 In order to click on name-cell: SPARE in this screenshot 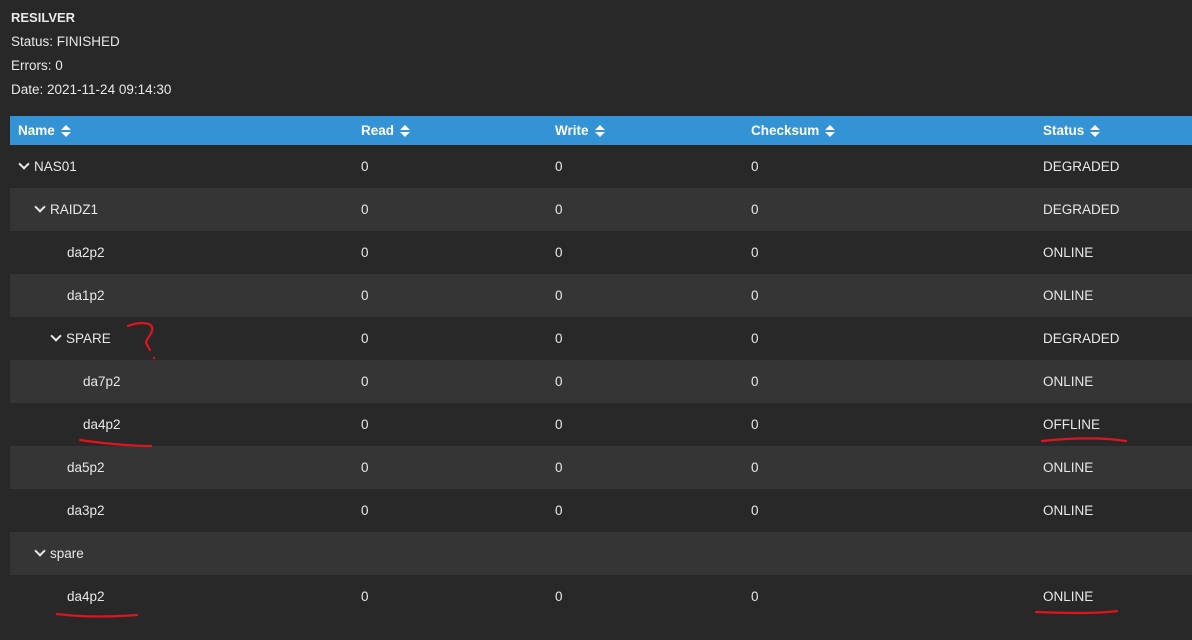, I will do `click(80, 338)`.